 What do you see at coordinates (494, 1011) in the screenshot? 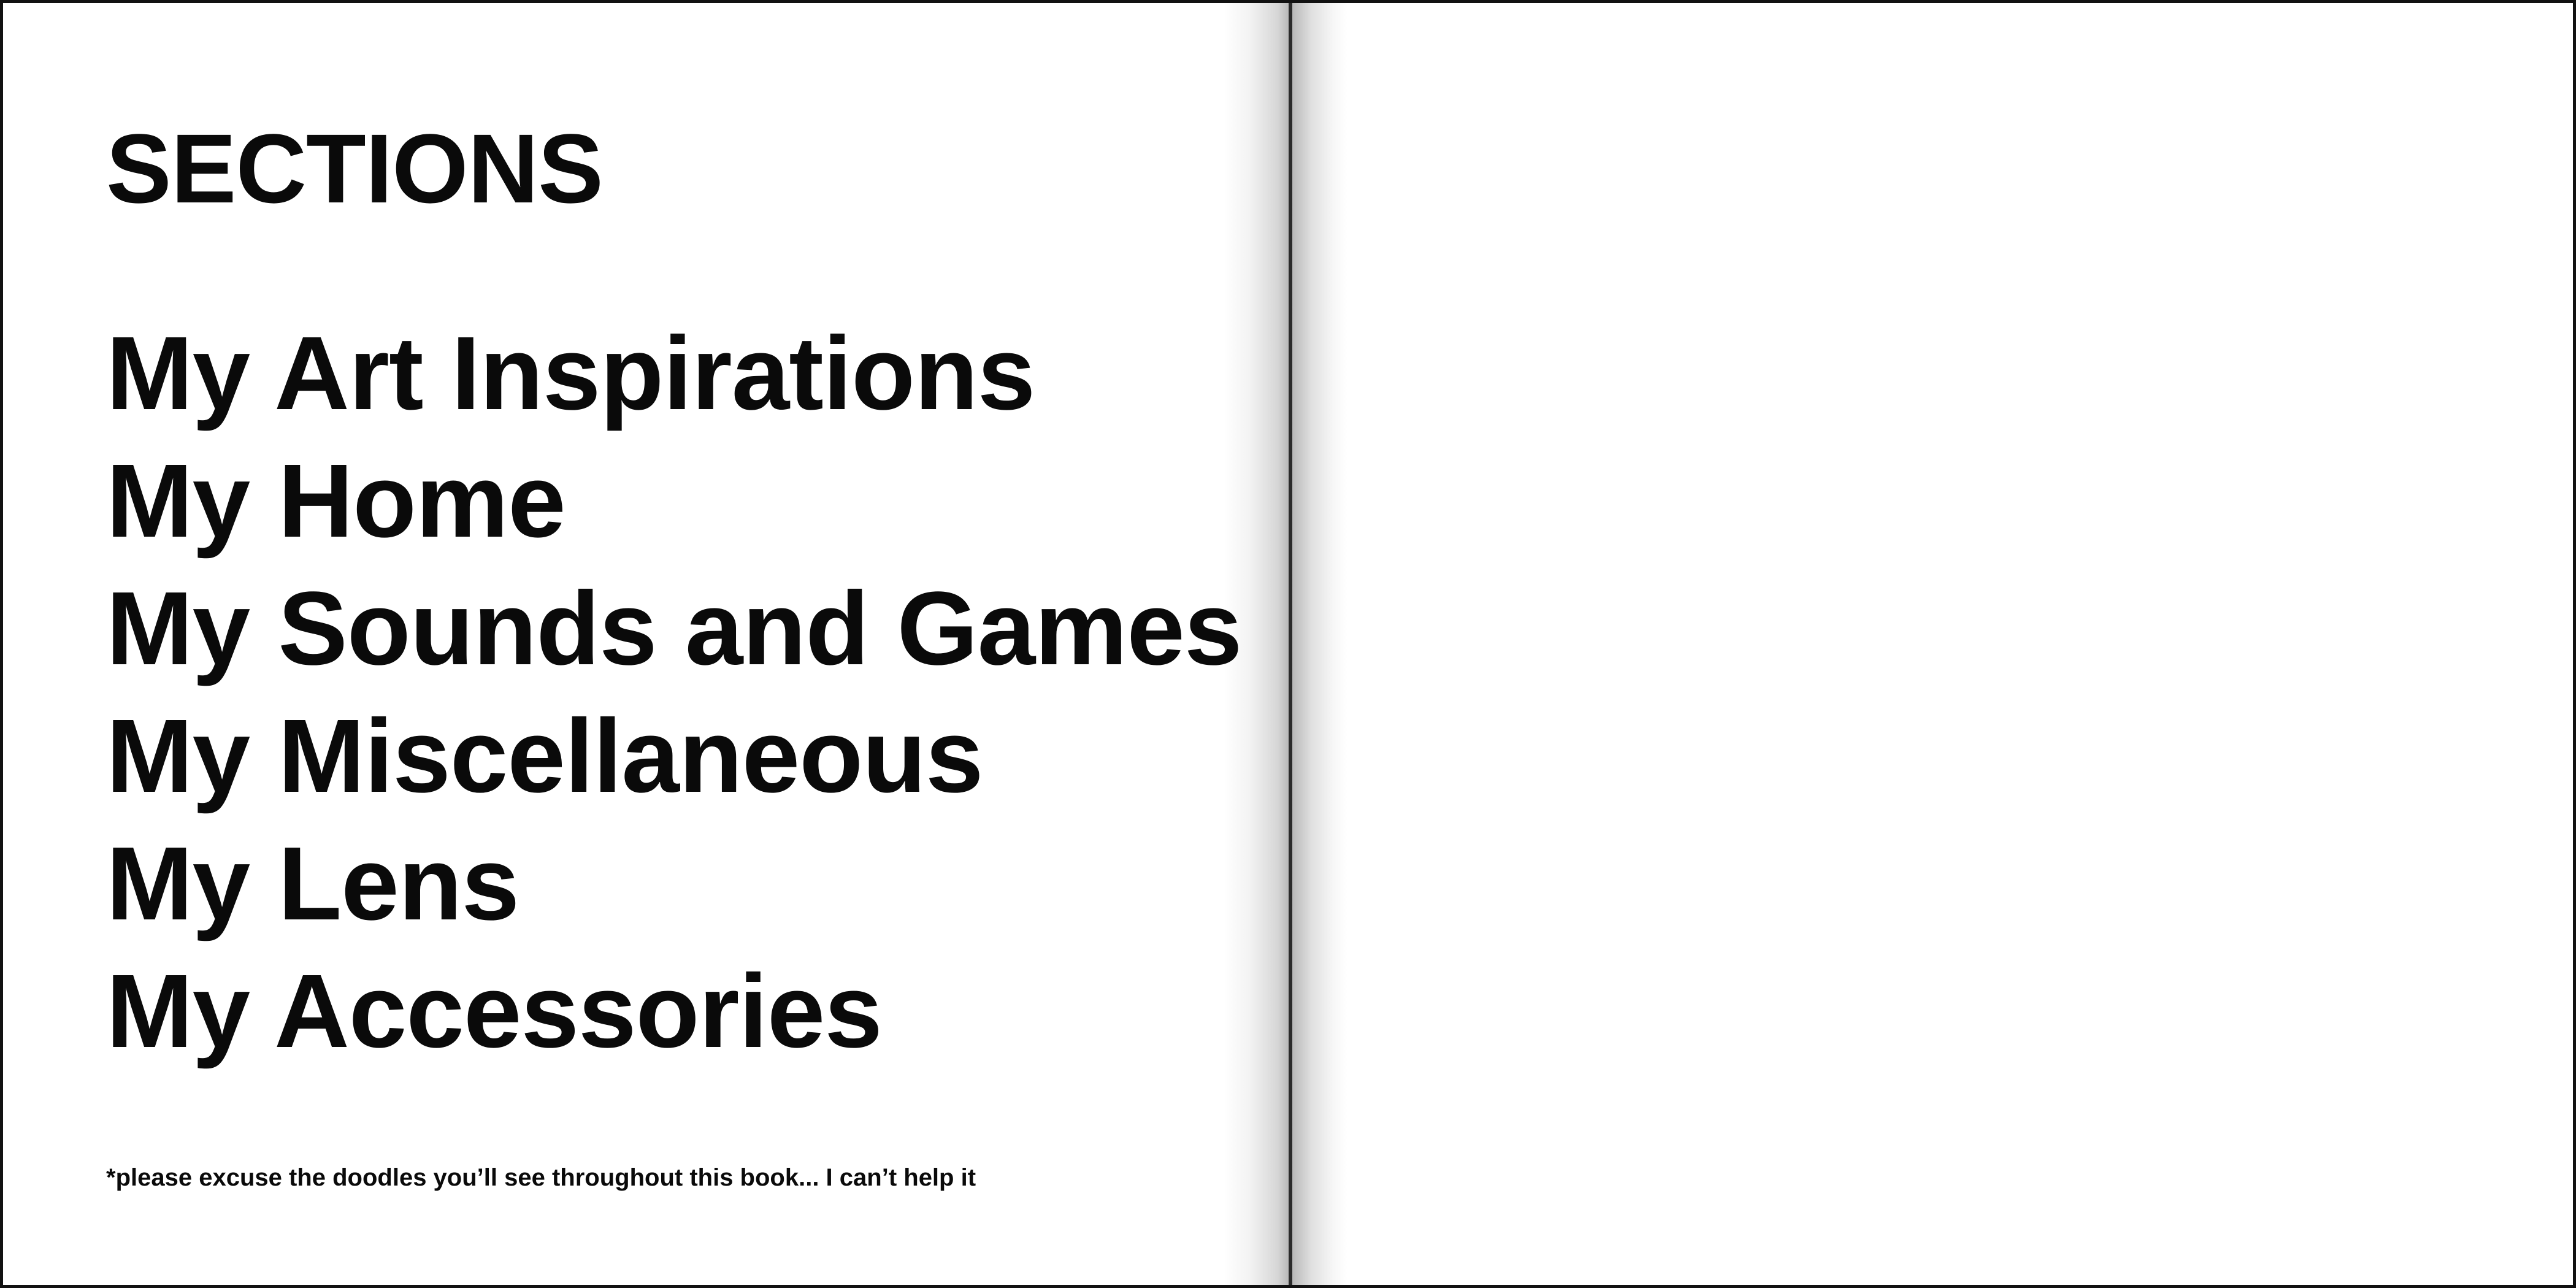
I see `section-item-accessories: My Accessories` at bounding box center [494, 1011].